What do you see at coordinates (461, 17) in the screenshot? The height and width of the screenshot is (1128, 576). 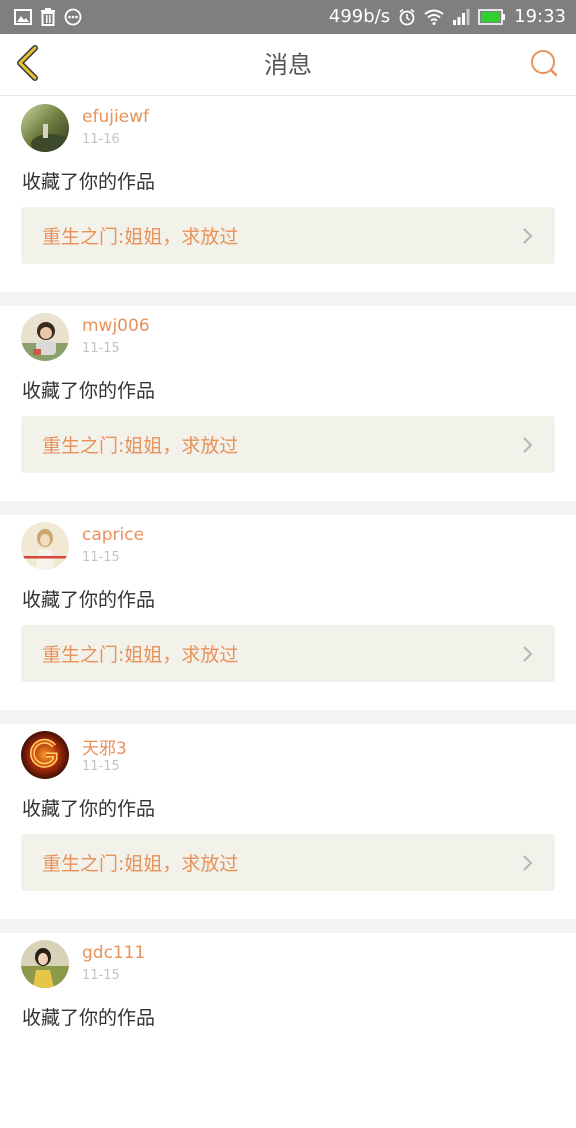 I see `signal-icon` at bounding box center [461, 17].